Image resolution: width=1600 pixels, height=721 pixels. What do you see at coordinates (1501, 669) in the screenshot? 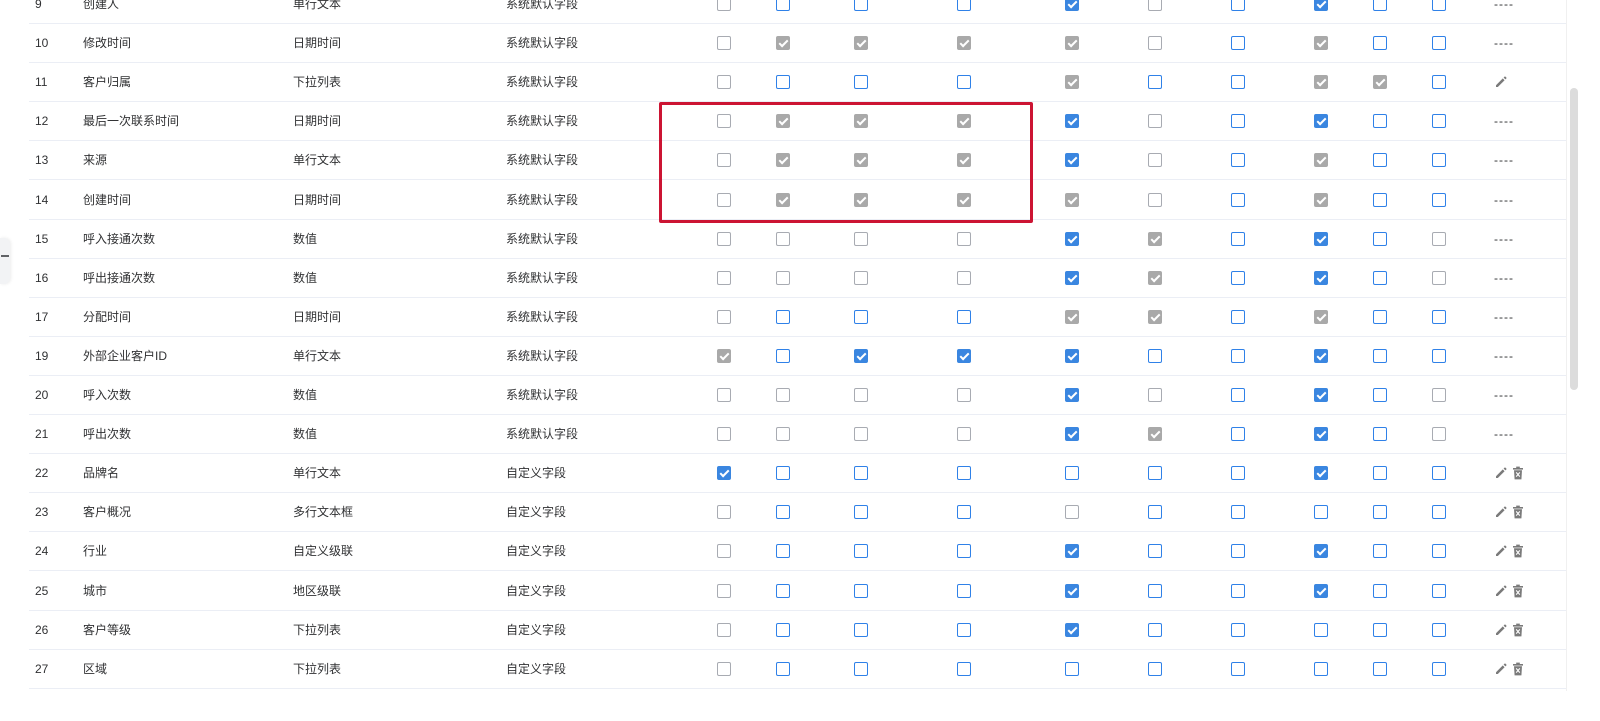
I see `pencil-icon` at bounding box center [1501, 669].